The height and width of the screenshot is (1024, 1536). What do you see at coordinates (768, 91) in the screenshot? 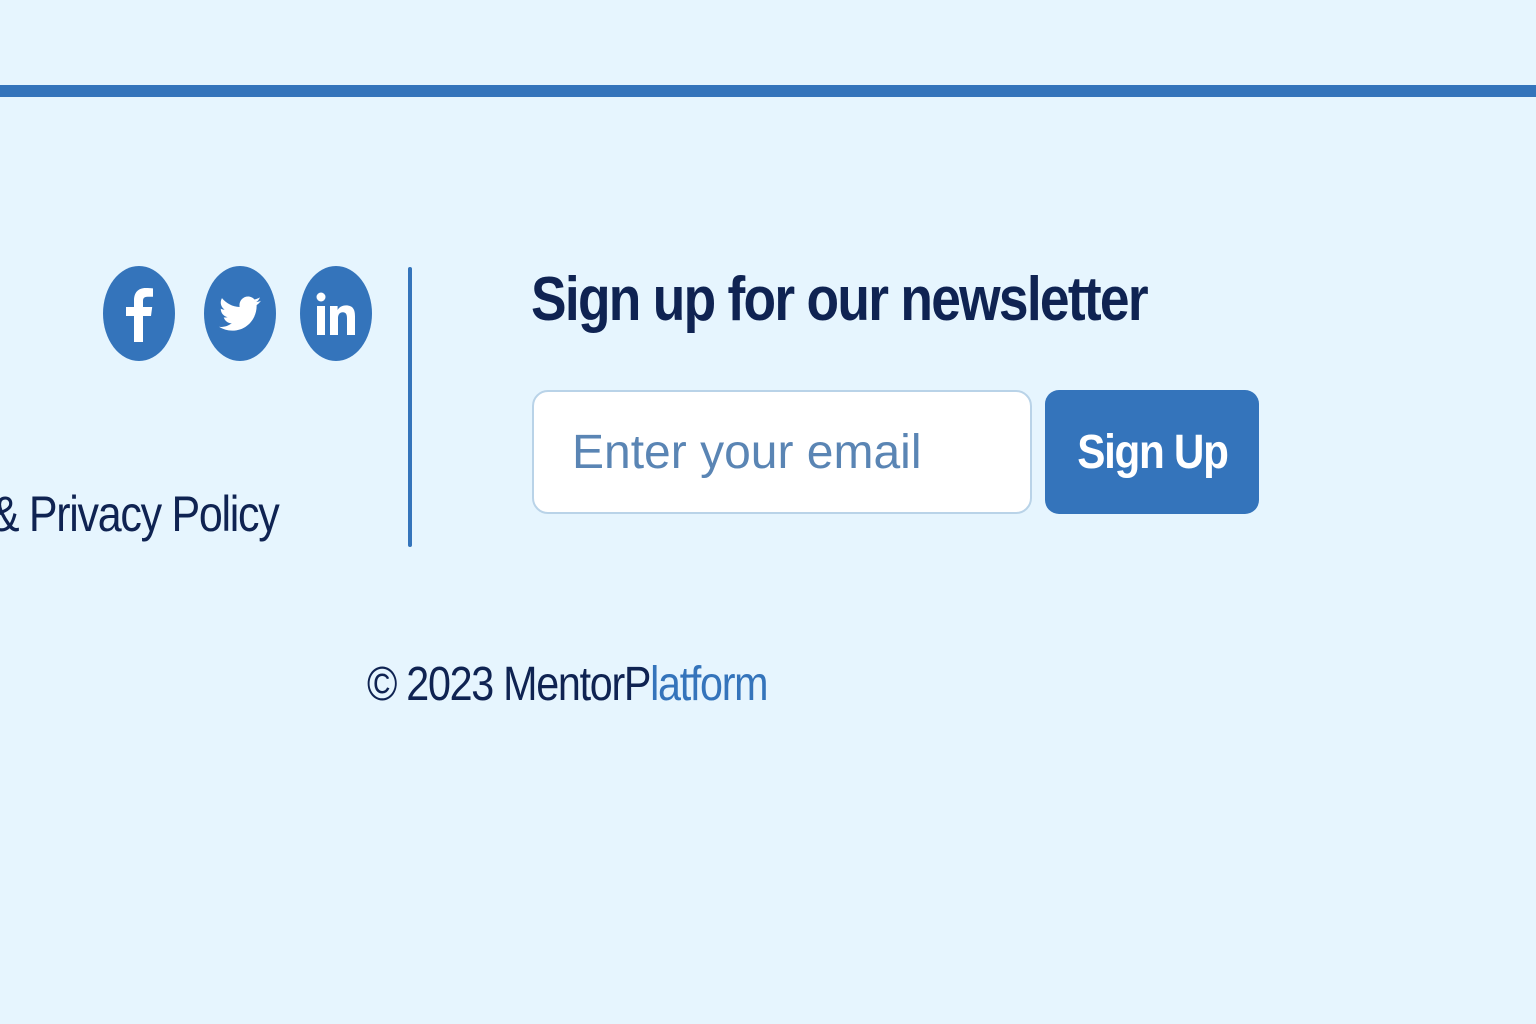
I see `top-divider-bar` at bounding box center [768, 91].